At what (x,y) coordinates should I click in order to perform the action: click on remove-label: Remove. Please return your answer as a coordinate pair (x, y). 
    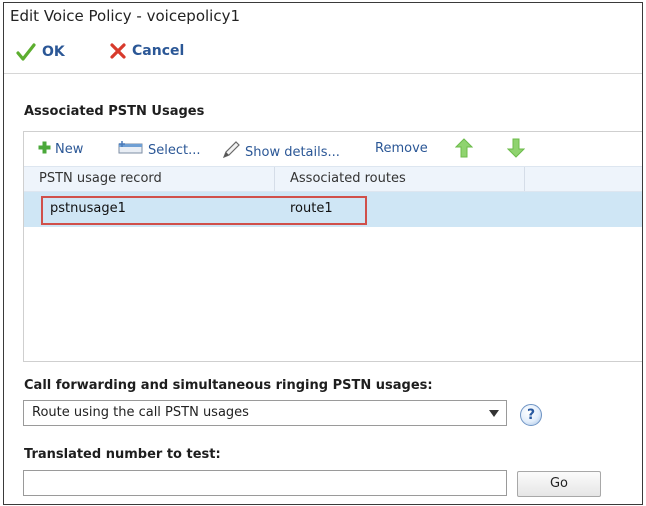
    Looking at the image, I should click on (401, 148).